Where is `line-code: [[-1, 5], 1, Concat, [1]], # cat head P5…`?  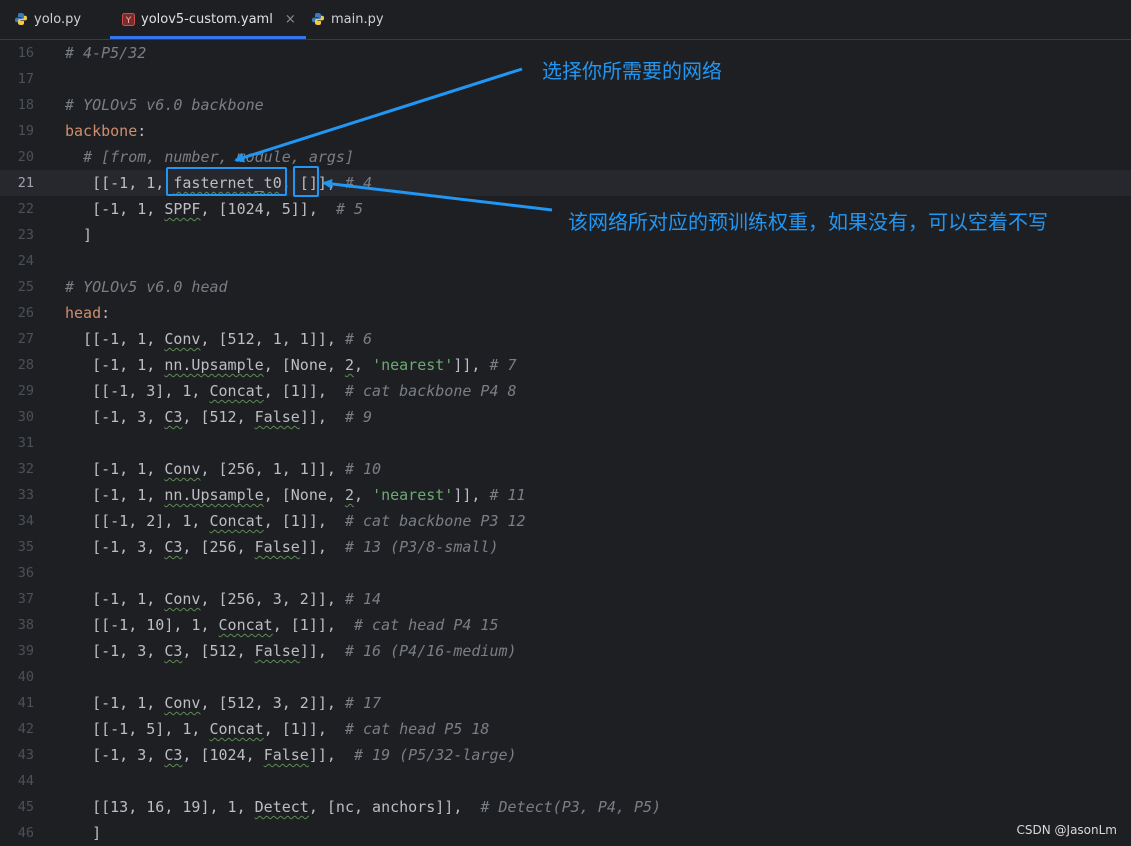
line-code: [[-1, 5], 1, Concat, [1]], # cat head P5… is located at coordinates (277, 729).